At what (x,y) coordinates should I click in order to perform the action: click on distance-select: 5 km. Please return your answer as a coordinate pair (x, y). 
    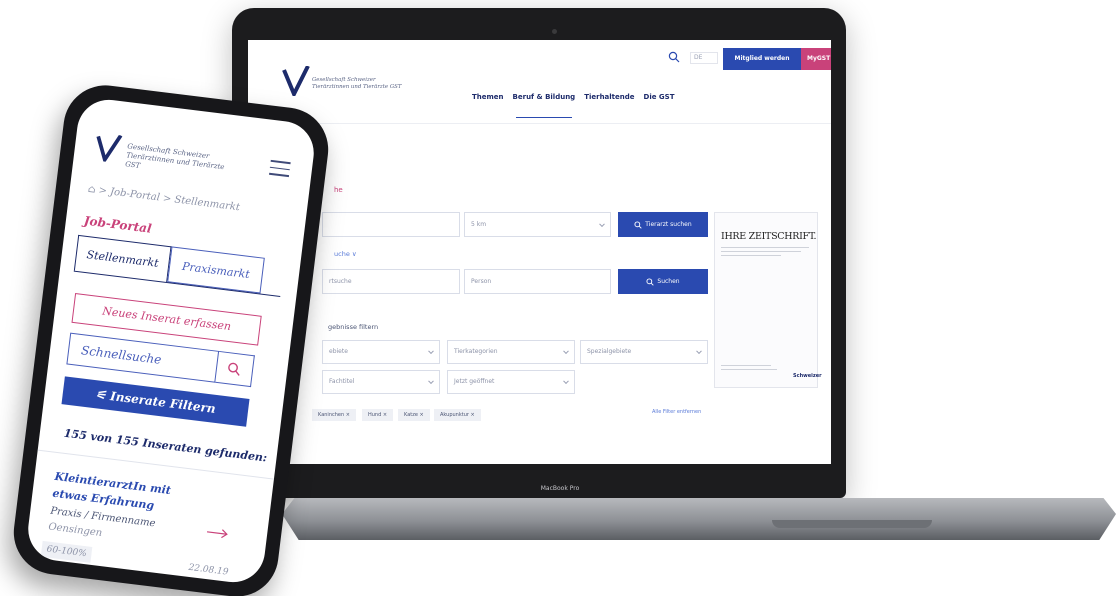
    Looking at the image, I should click on (537, 224).